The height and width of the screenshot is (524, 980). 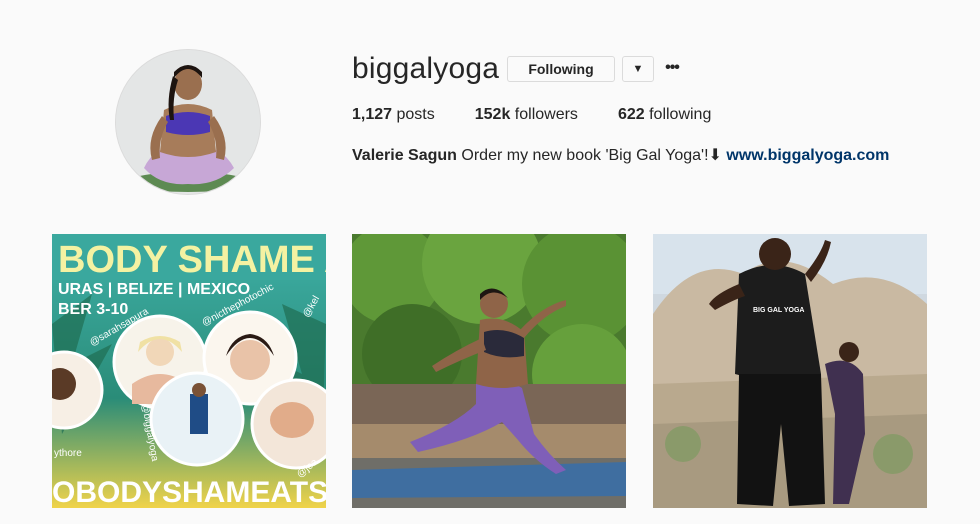 What do you see at coordinates (192, 260) in the screenshot?
I see `post-1-headline: BODY SHAME AT S` at bounding box center [192, 260].